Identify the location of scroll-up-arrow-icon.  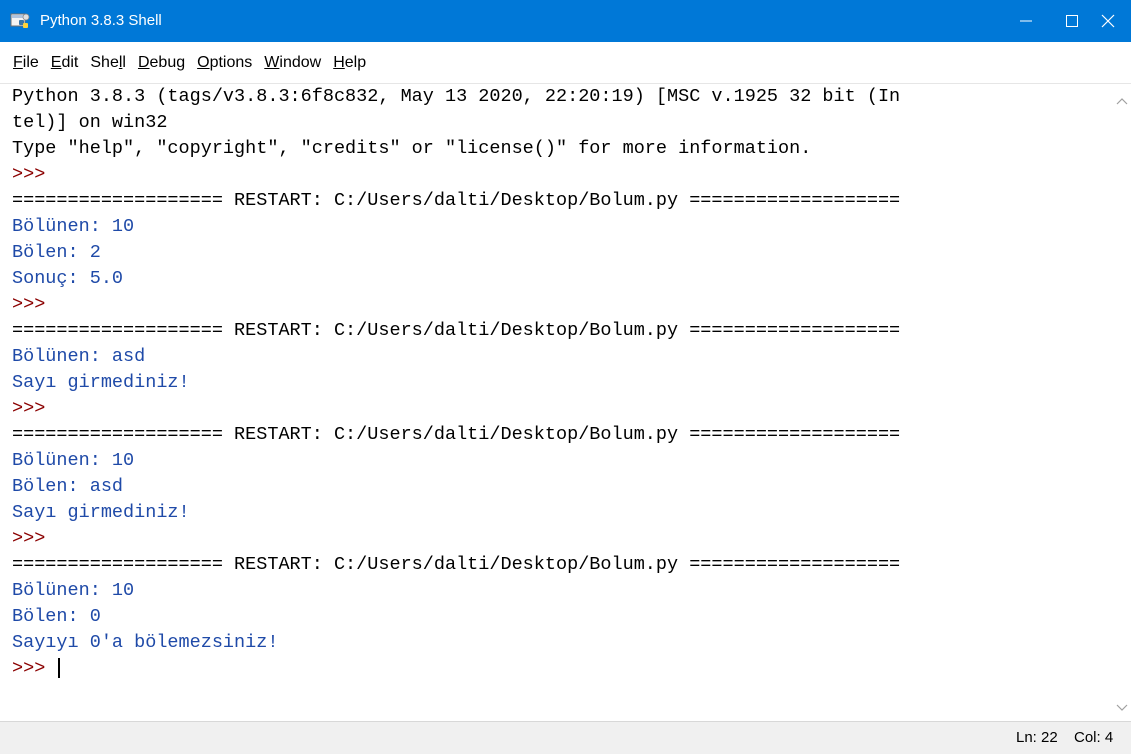
(1122, 101).